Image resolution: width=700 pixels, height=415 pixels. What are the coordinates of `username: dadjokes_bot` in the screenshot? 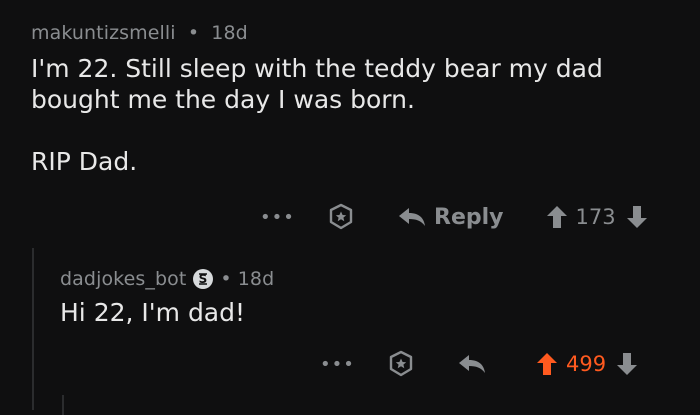 It's located at (123, 279).